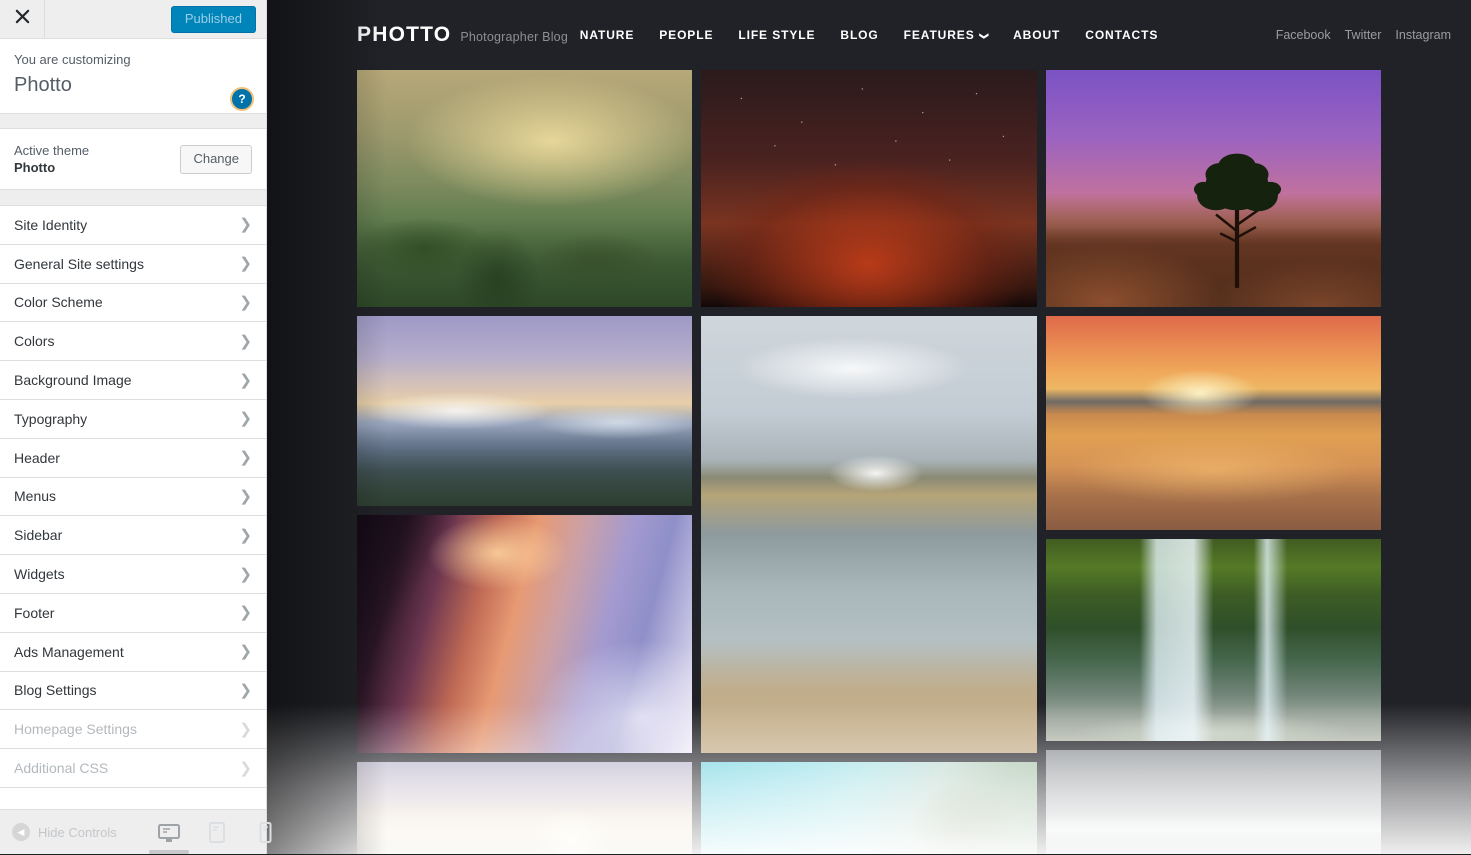 The height and width of the screenshot is (855, 1471). I want to click on device-preview-desktop, so click(169, 836).